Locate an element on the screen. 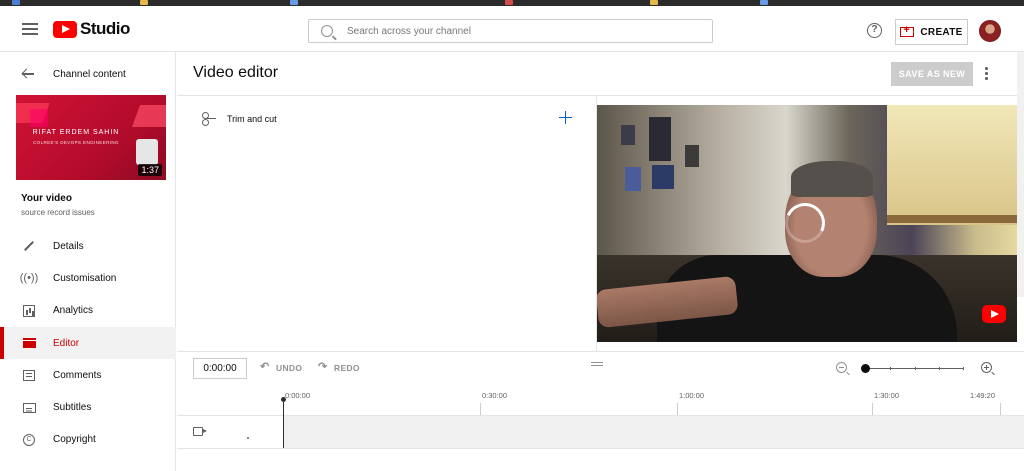  top-app-bar: Studio ? CREATE is located at coordinates (512, 29).